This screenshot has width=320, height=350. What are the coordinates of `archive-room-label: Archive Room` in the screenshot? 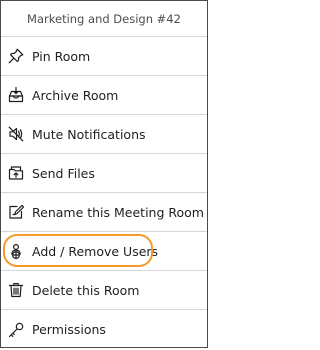 It's located at (75, 95).